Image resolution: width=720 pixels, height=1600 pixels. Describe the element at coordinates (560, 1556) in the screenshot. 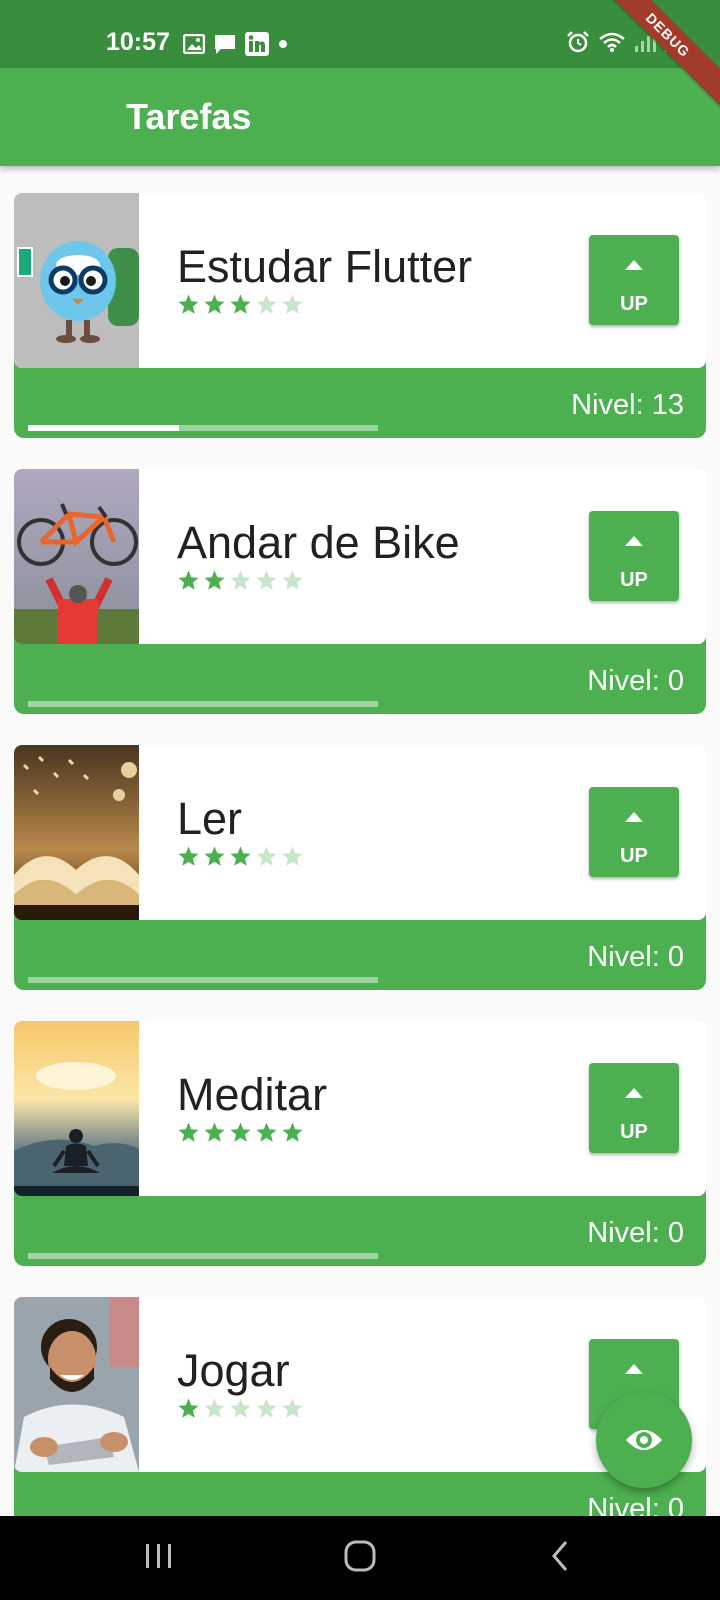

I see `back-icon` at that location.